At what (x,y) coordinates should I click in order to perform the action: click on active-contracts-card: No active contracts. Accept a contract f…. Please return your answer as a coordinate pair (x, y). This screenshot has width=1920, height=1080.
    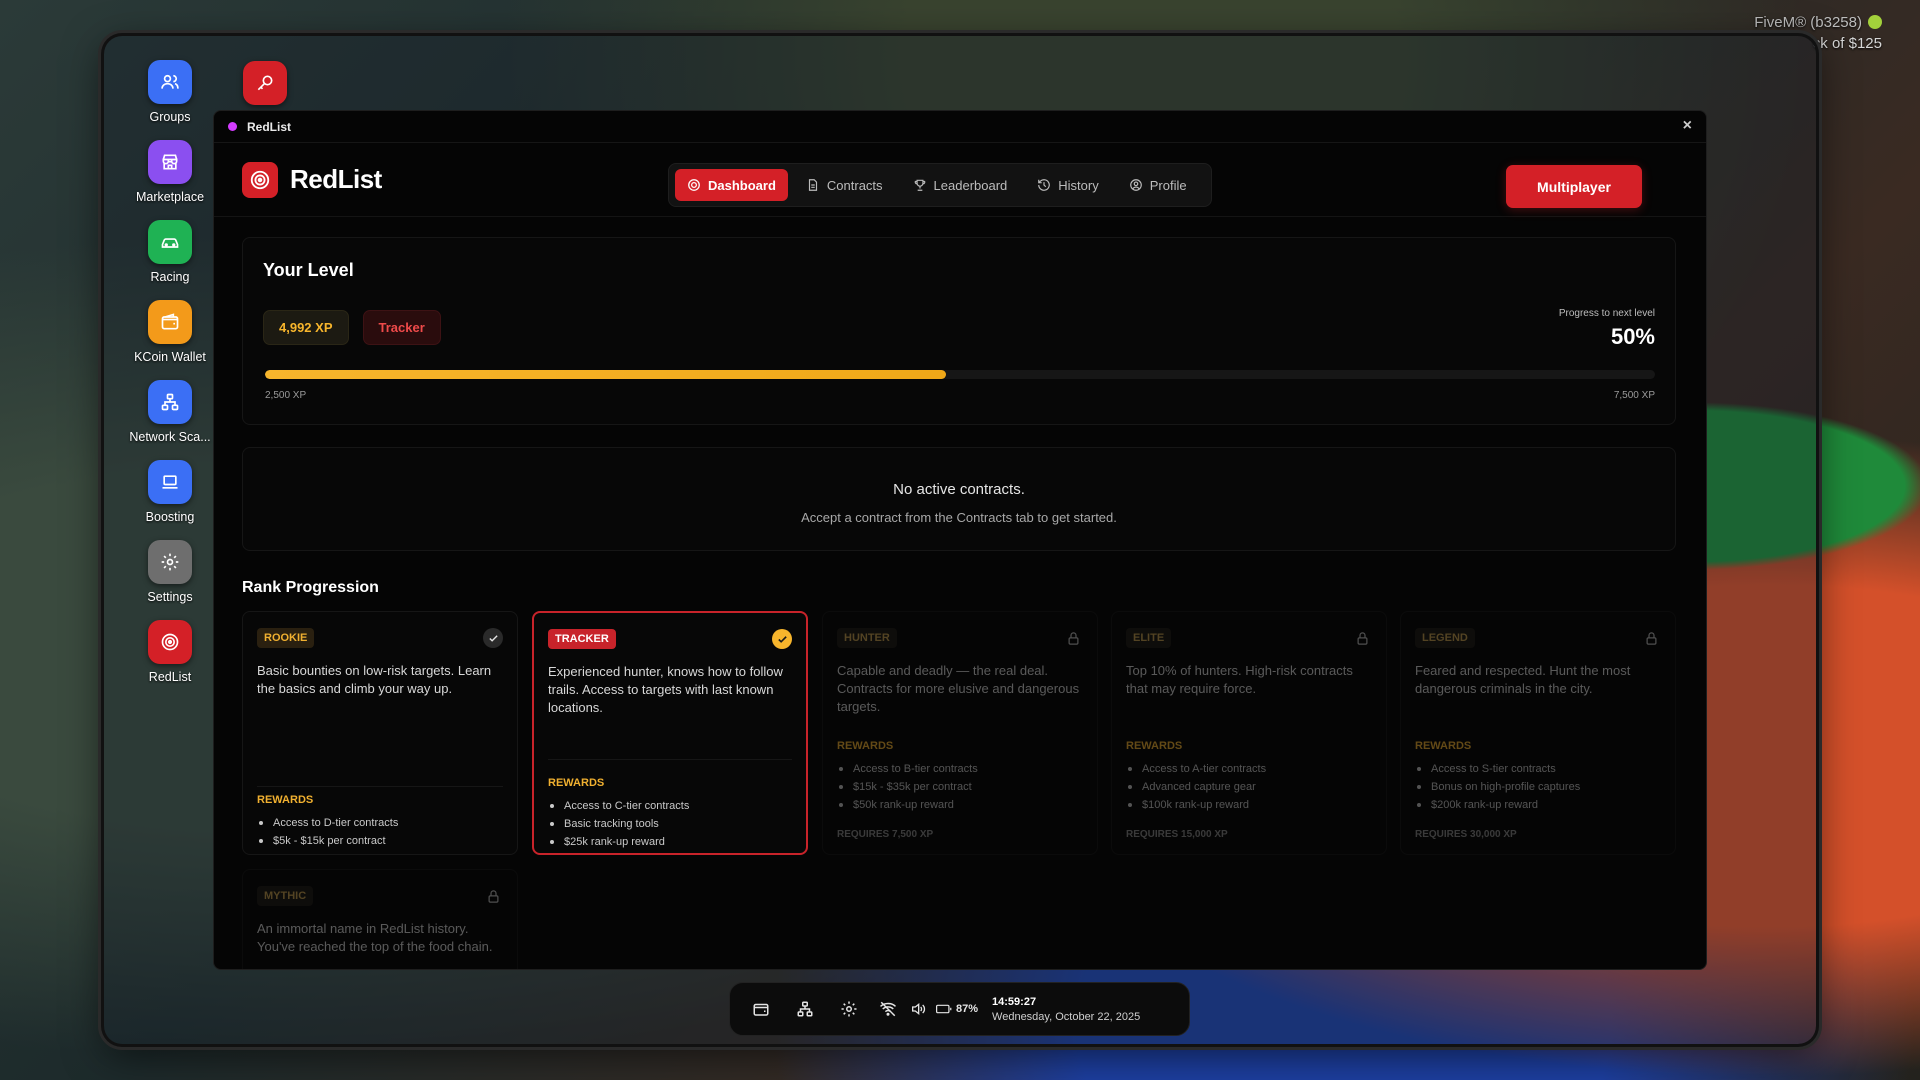
    Looking at the image, I should click on (959, 499).